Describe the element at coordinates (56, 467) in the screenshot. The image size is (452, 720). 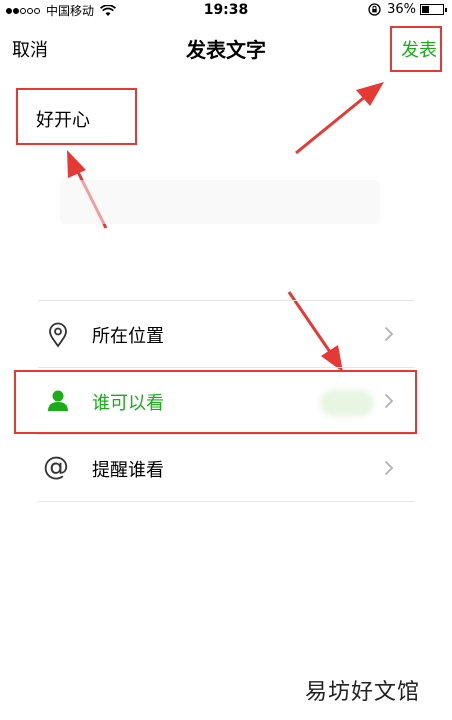
I see `at-sign-icon: @` at that location.